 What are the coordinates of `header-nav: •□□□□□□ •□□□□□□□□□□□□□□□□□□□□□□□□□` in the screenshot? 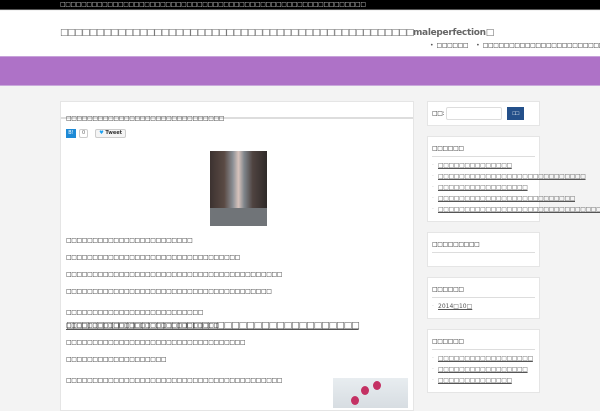 It's located at (515, 41).